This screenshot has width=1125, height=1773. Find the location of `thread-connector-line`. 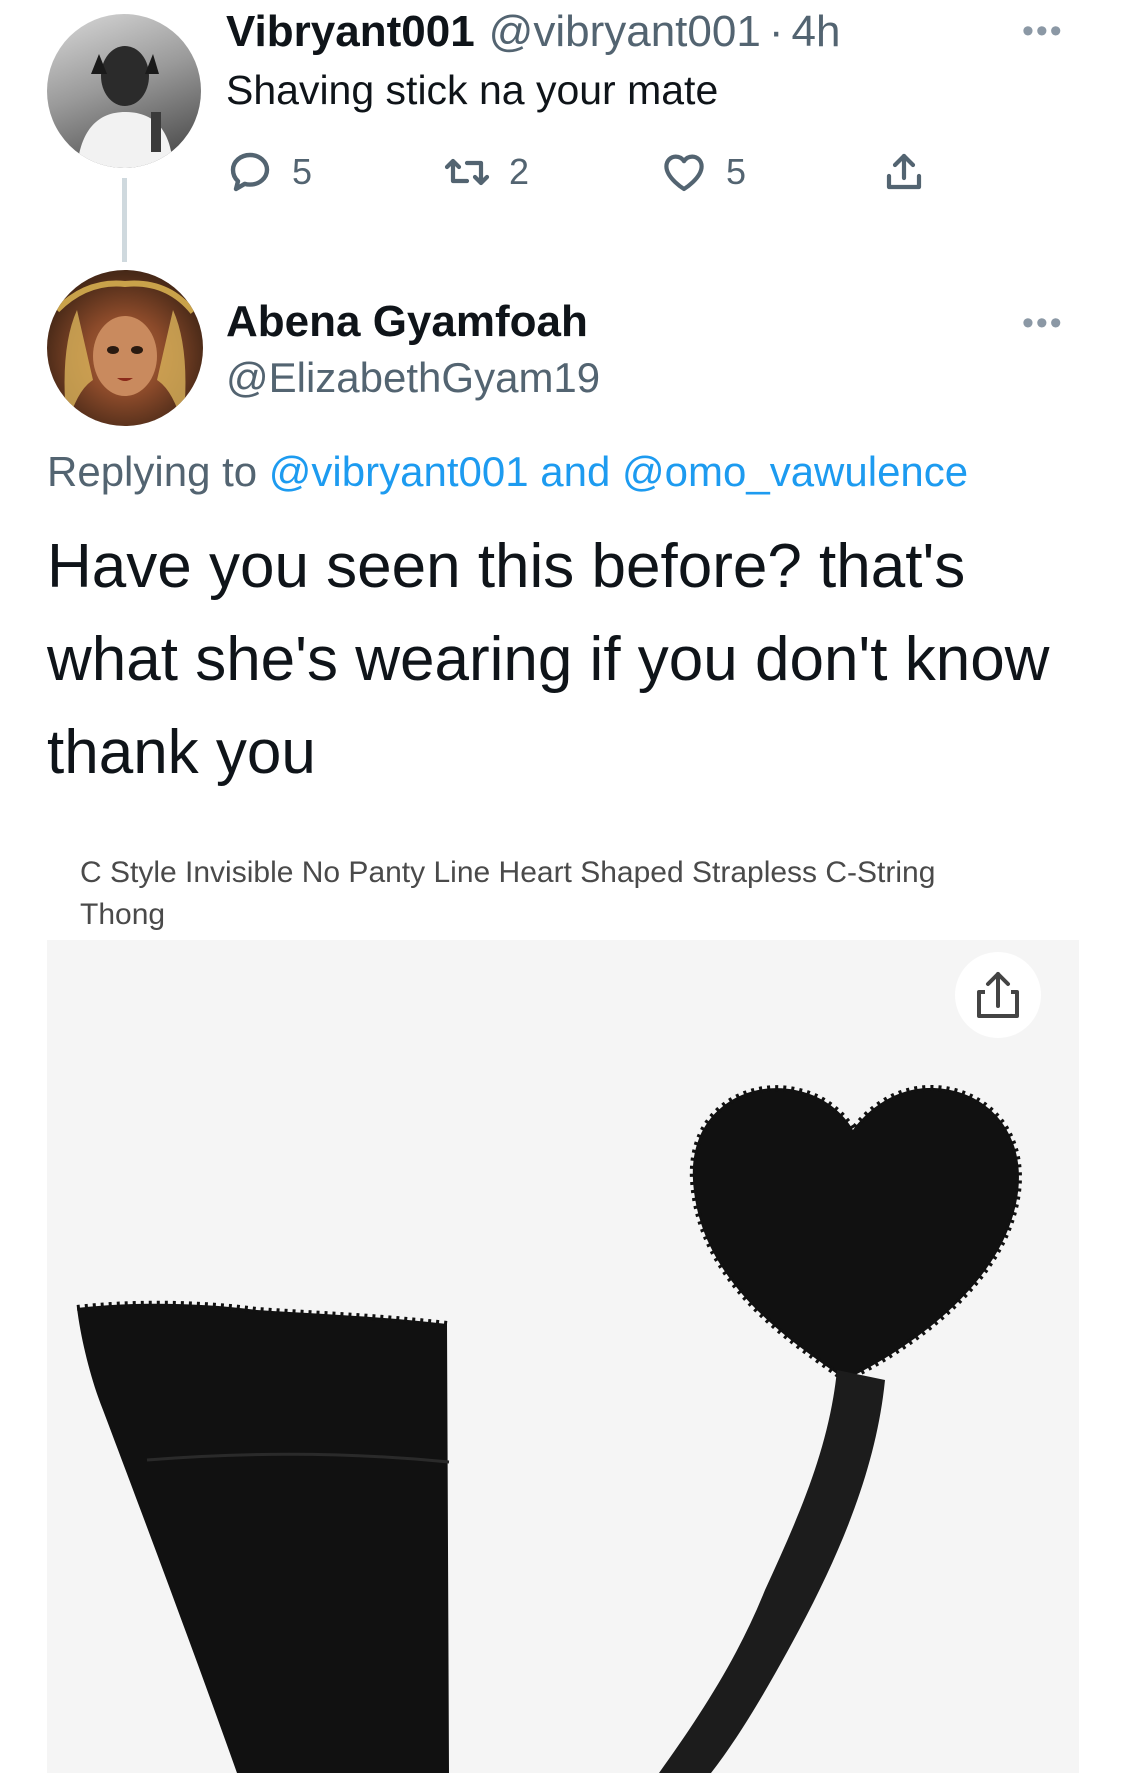

thread-connector-line is located at coordinates (124, 220).